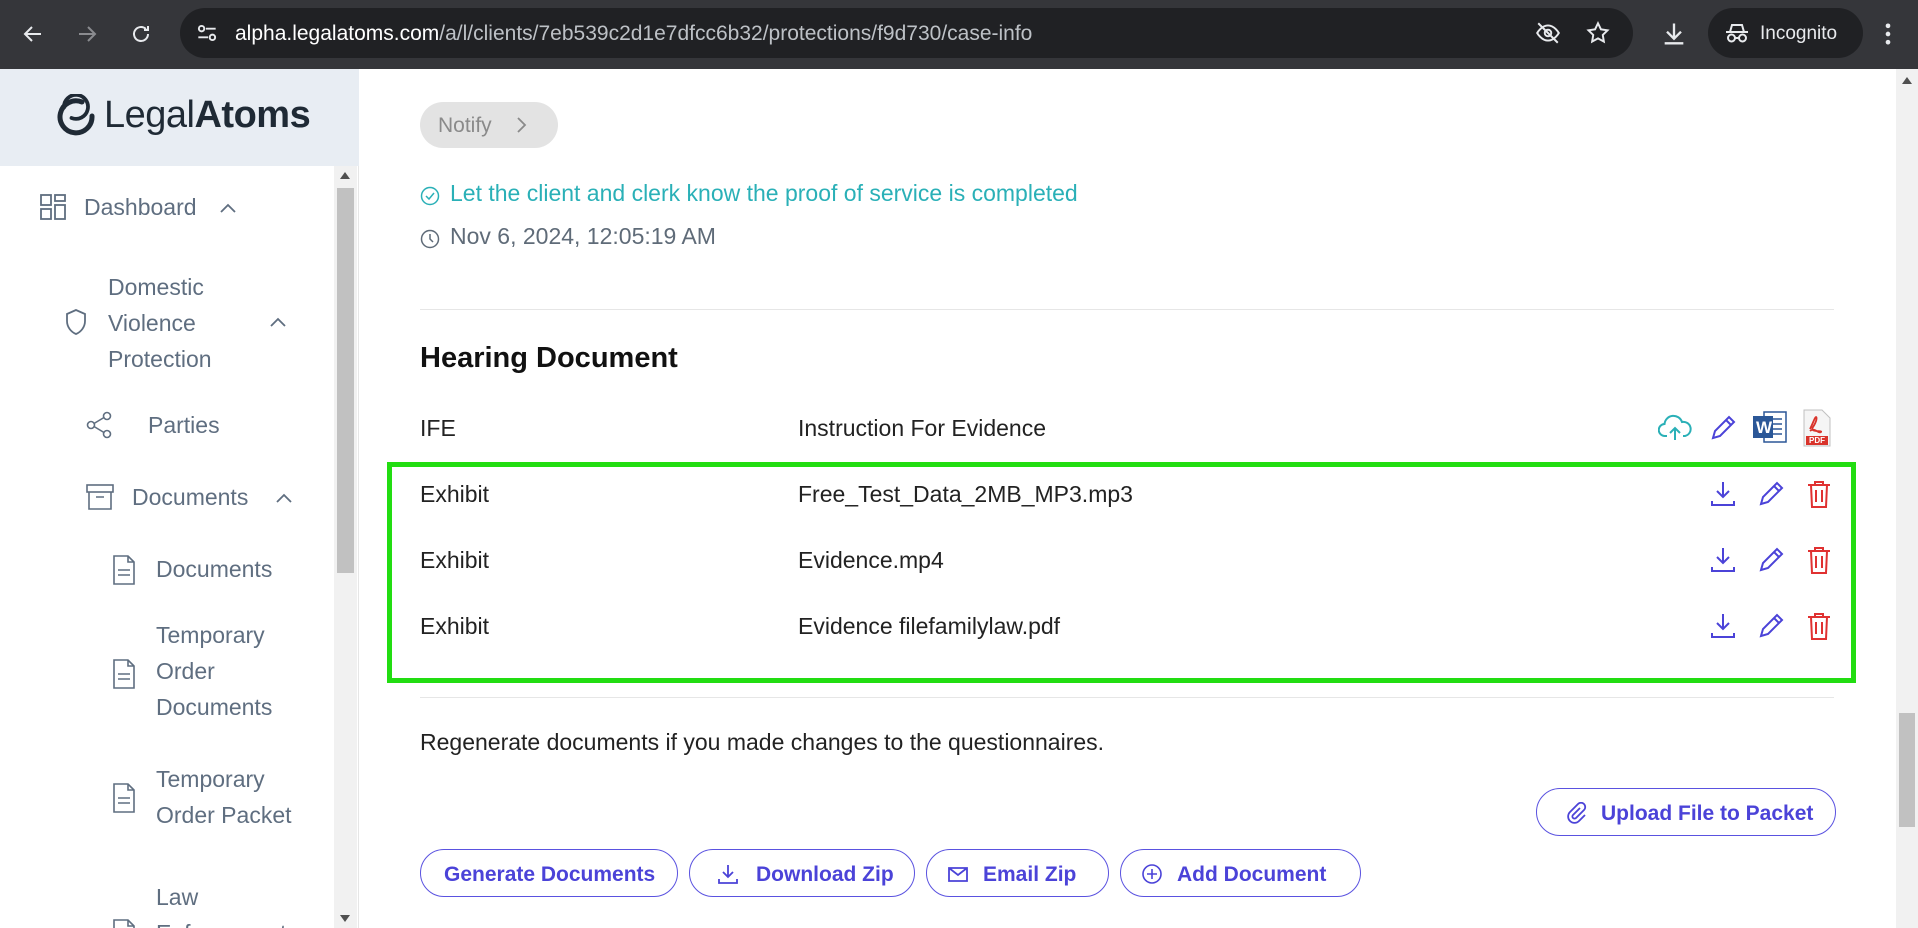  What do you see at coordinates (1674, 34) in the screenshot?
I see `downloads-icon` at bounding box center [1674, 34].